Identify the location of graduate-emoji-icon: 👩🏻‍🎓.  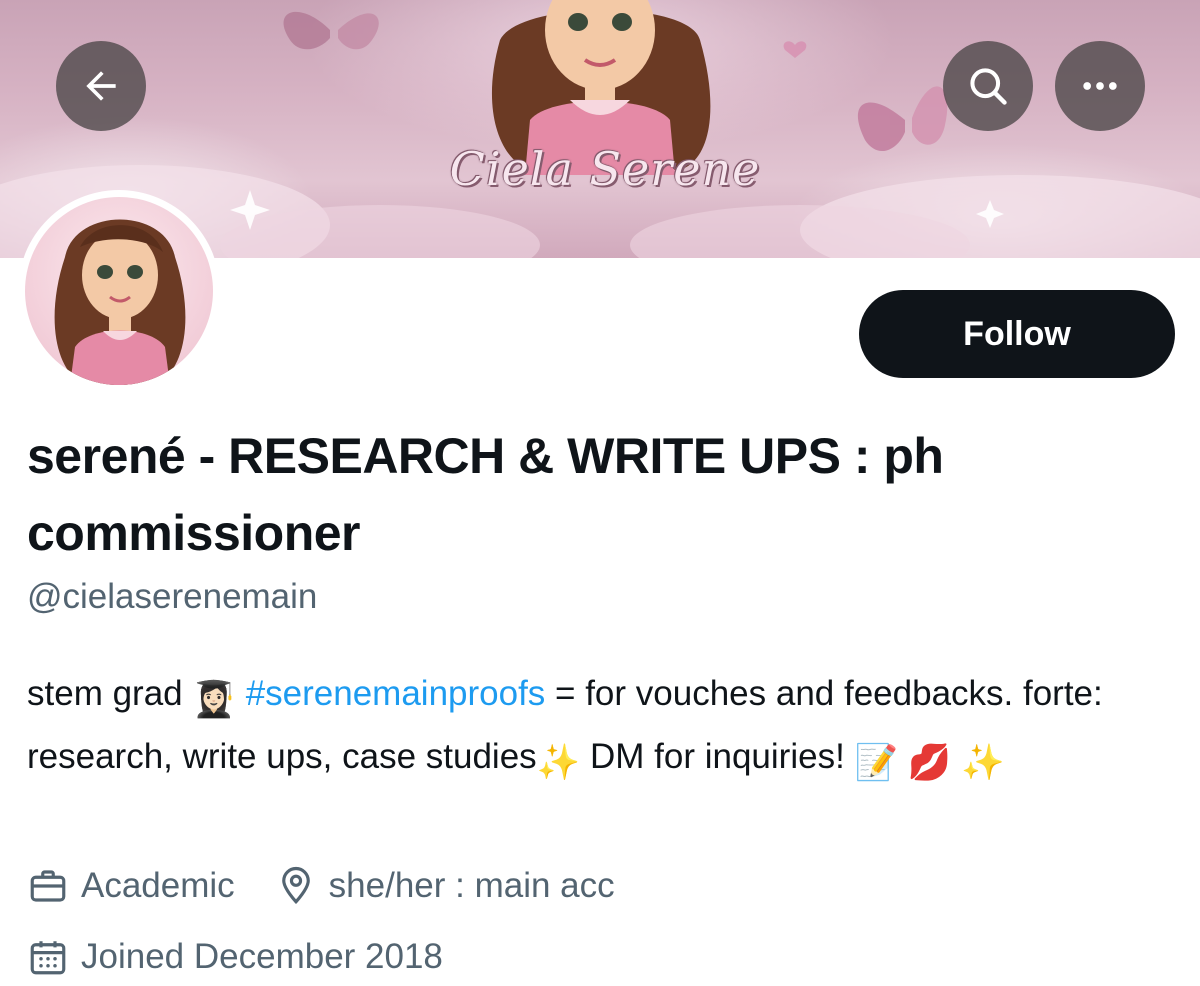
(214, 699).